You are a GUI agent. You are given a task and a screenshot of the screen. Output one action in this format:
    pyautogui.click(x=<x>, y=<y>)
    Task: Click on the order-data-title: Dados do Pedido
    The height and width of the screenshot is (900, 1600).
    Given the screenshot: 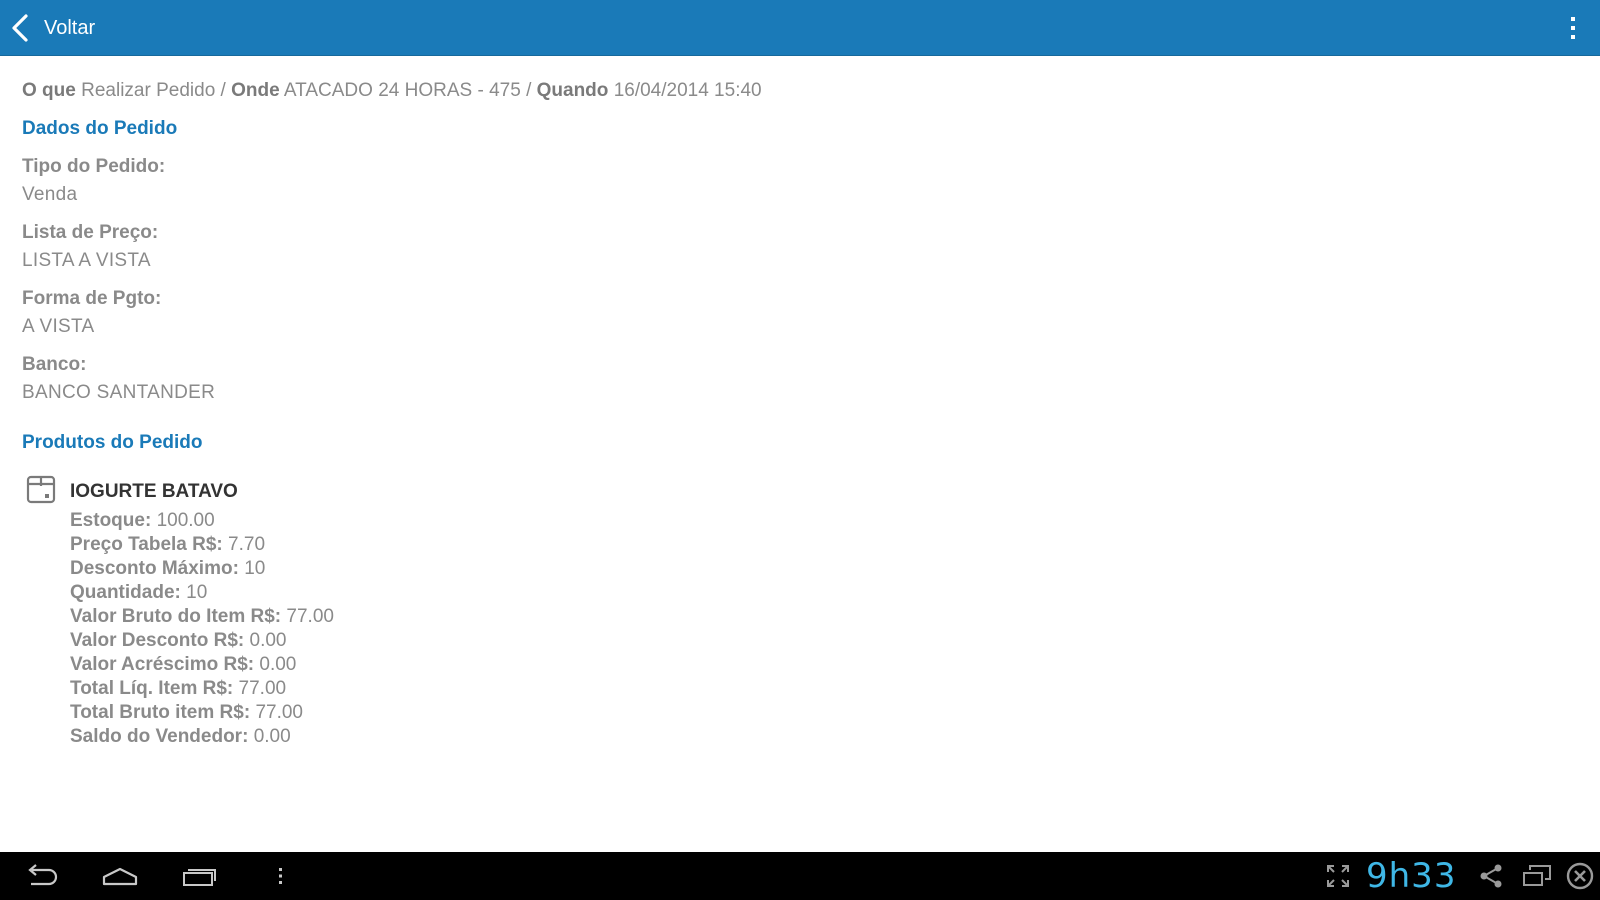 What is the action you would take?
    pyautogui.click(x=100, y=128)
    